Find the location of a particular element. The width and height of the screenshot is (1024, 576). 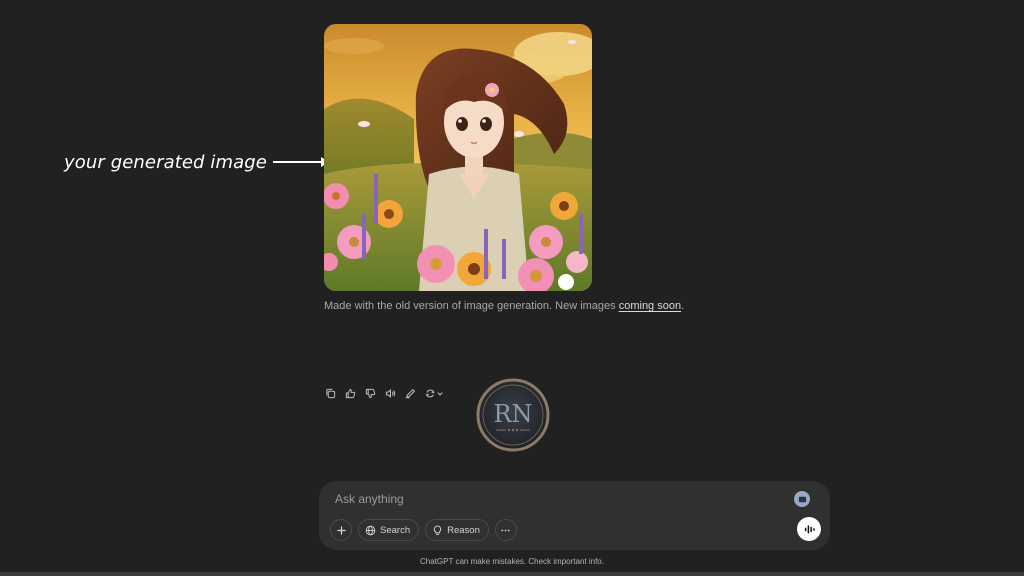

lightbulb-icon is located at coordinates (437, 530).